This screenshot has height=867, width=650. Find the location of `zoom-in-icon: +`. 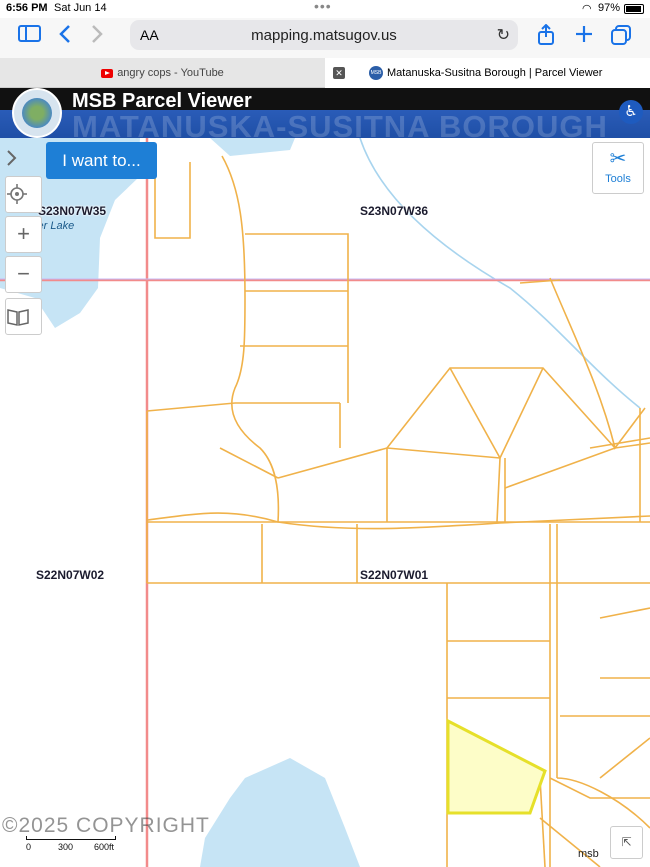

zoom-in-icon: + is located at coordinates (23, 234).